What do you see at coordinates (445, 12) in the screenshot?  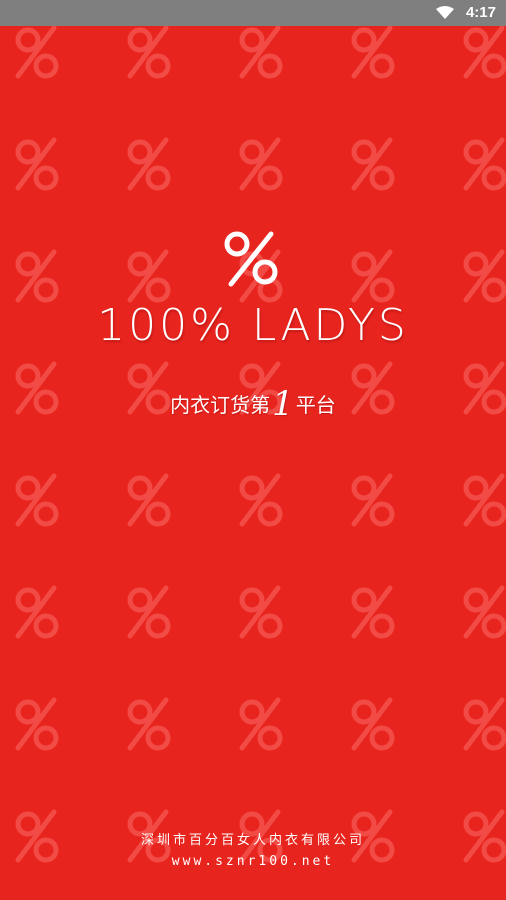 I see `wifi-icon` at bounding box center [445, 12].